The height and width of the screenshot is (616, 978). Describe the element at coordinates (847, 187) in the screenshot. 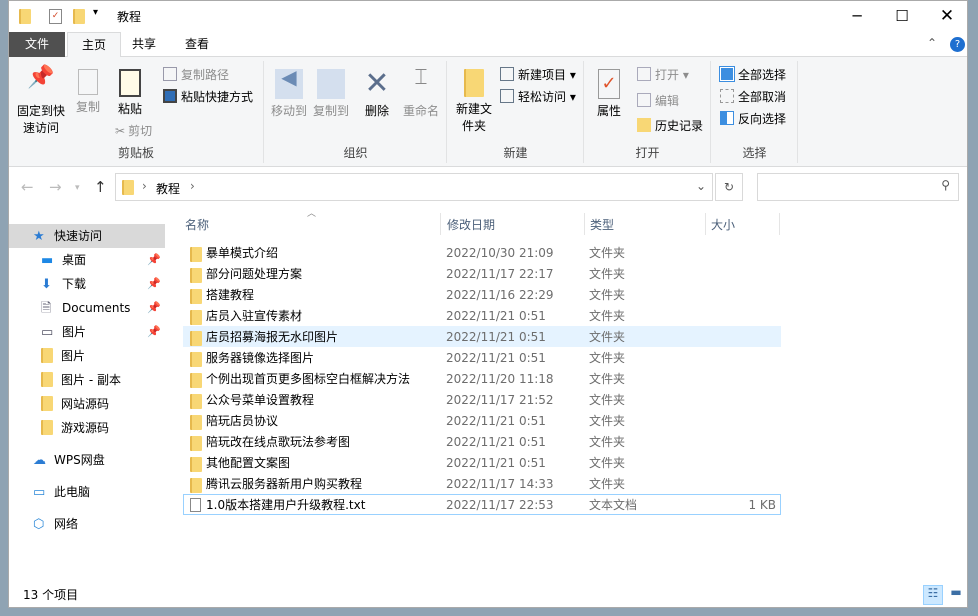

I see `search-input` at that location.